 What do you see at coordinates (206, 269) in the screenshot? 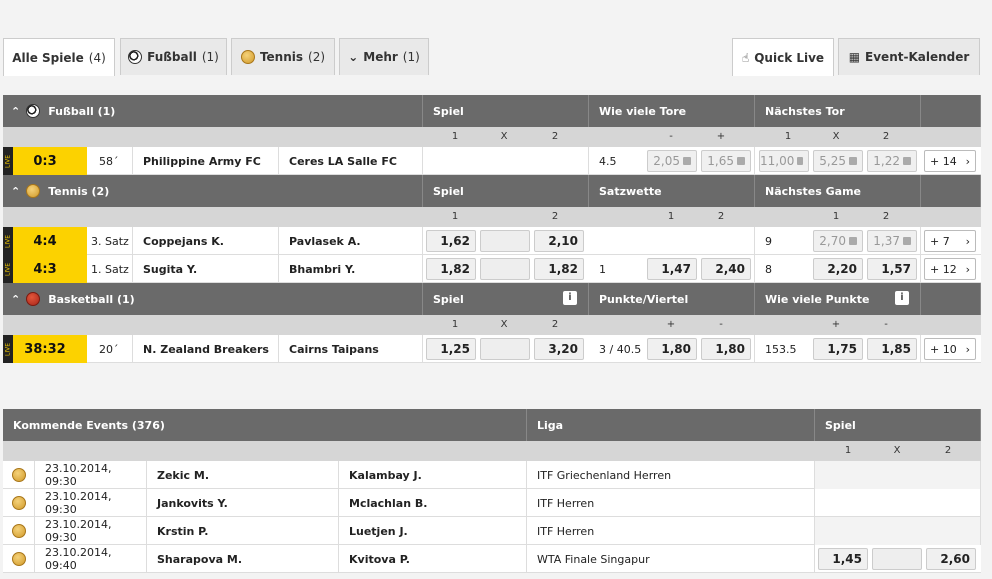
I see `home-team: Sugita Y.` at bounding box center [206, 269].